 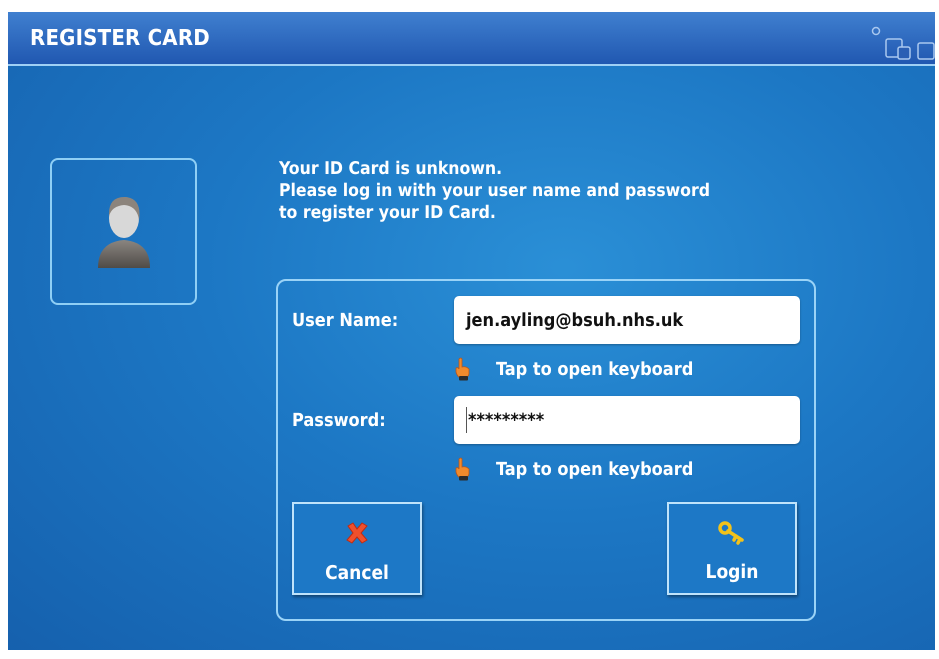 I want to click on field-label: User Name:, so click(x=346, y=320).